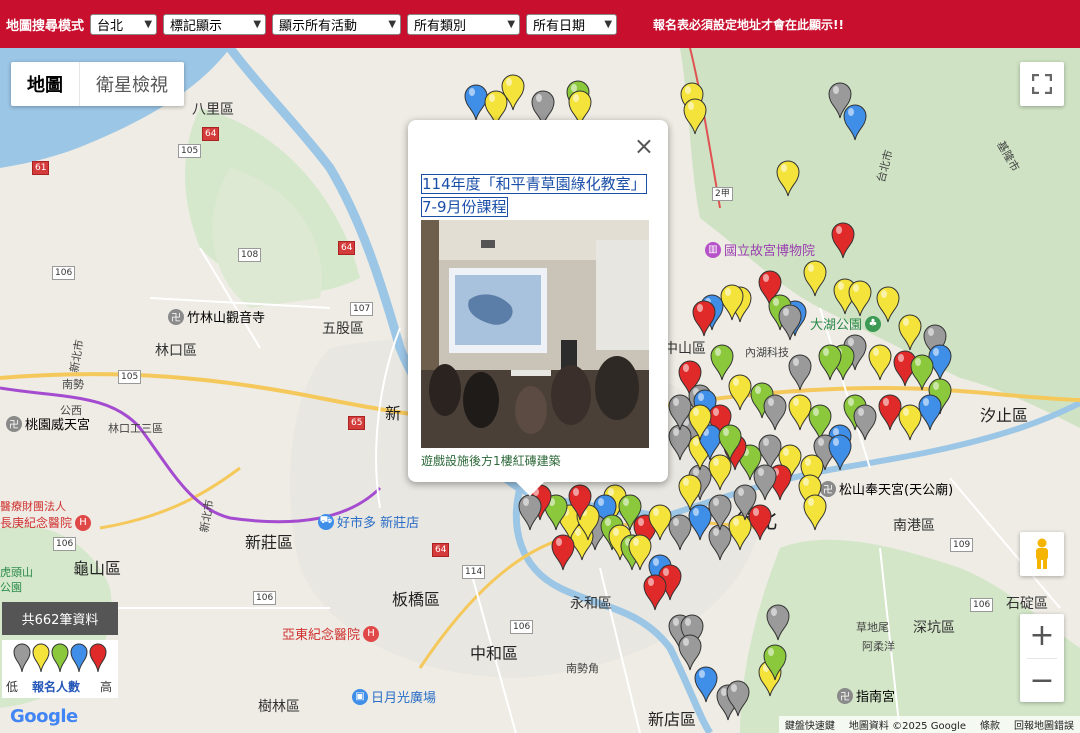 This screenshot has height=733, width=1080. I want to click on record-count: 共662筆資料, so click(60, 618).